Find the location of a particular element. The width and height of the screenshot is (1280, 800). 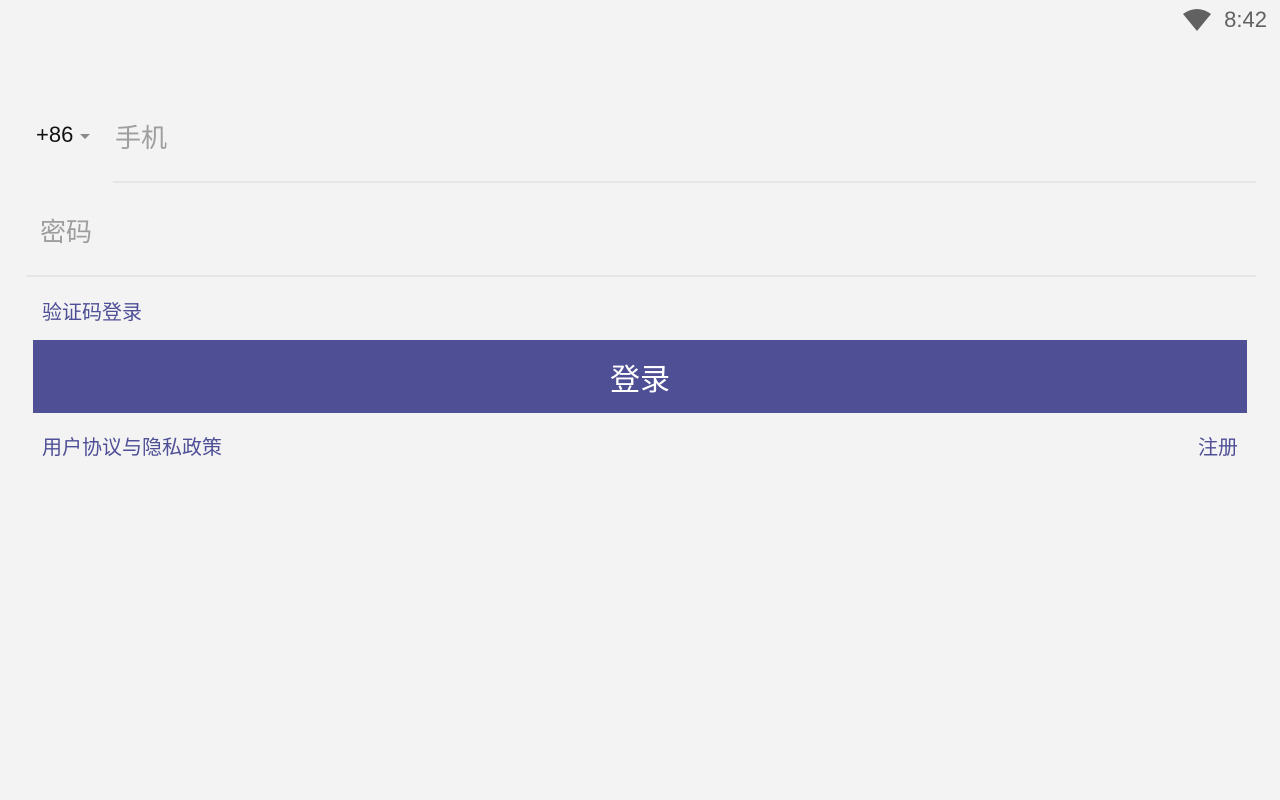

phone-input is located at coordinates (684, 139).